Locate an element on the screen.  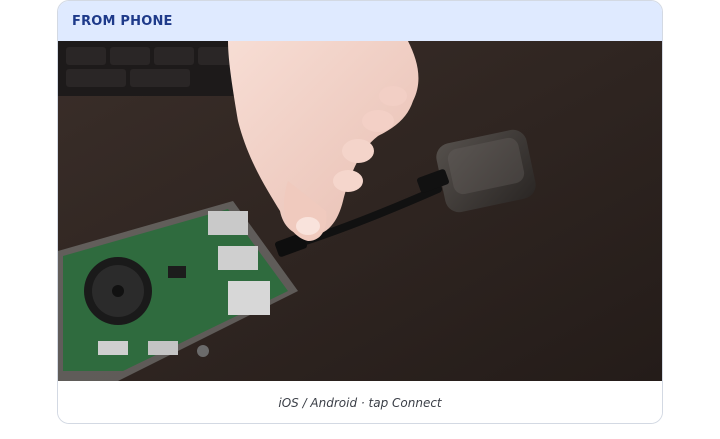
caption-bar: iOS / Android · tap Connect is located at coordinates (360, 402).